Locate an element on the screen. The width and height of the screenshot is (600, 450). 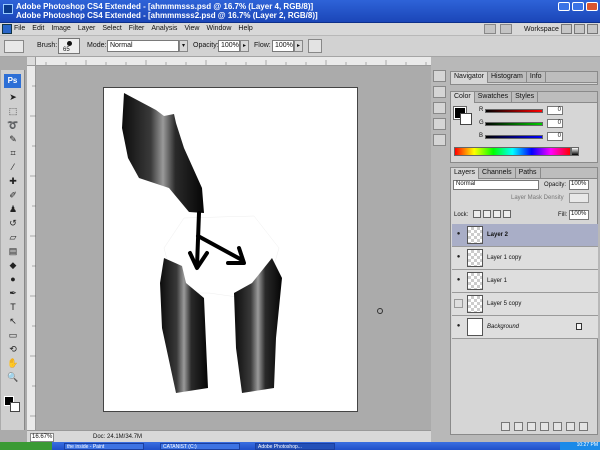
layer-row-layer-5-copy: Layer 5 copy is located at coordinates (525, 304).